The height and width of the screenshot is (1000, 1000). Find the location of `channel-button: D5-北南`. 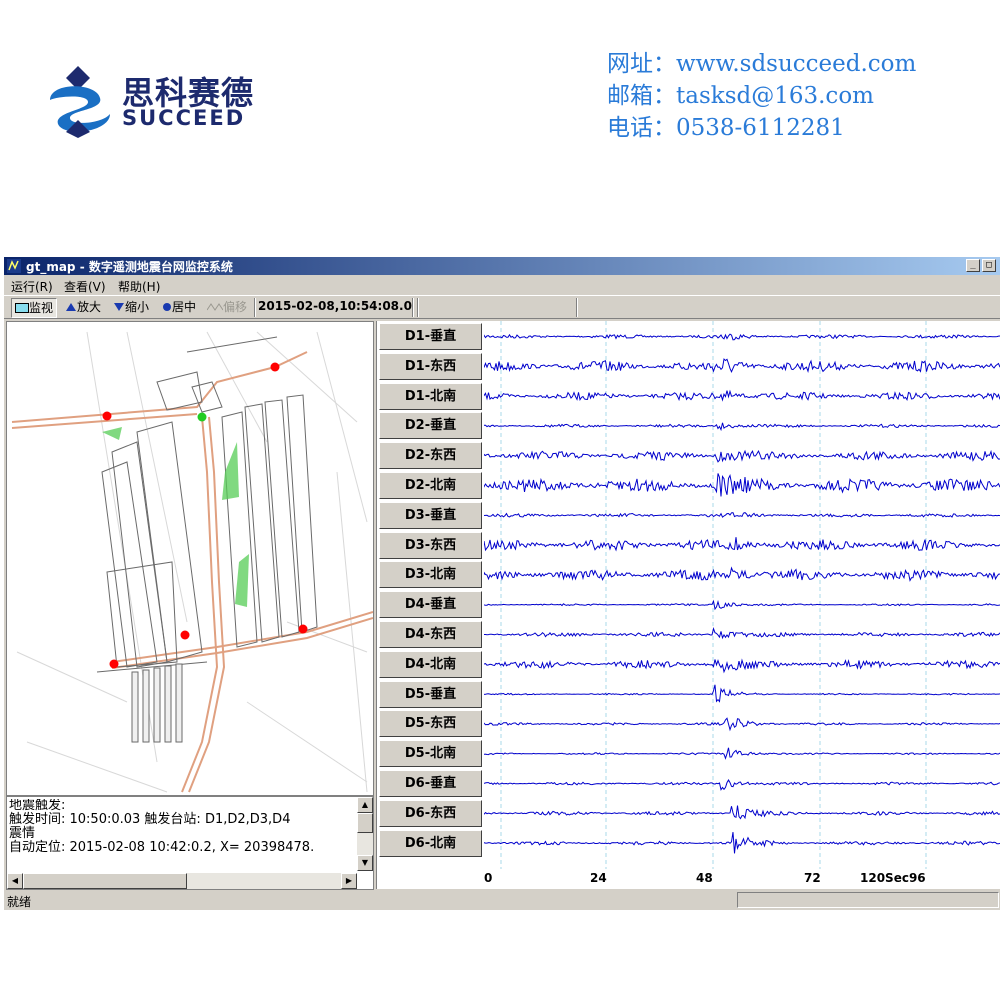

channel-button: D5-北南 is located at coordinates (430, 754).